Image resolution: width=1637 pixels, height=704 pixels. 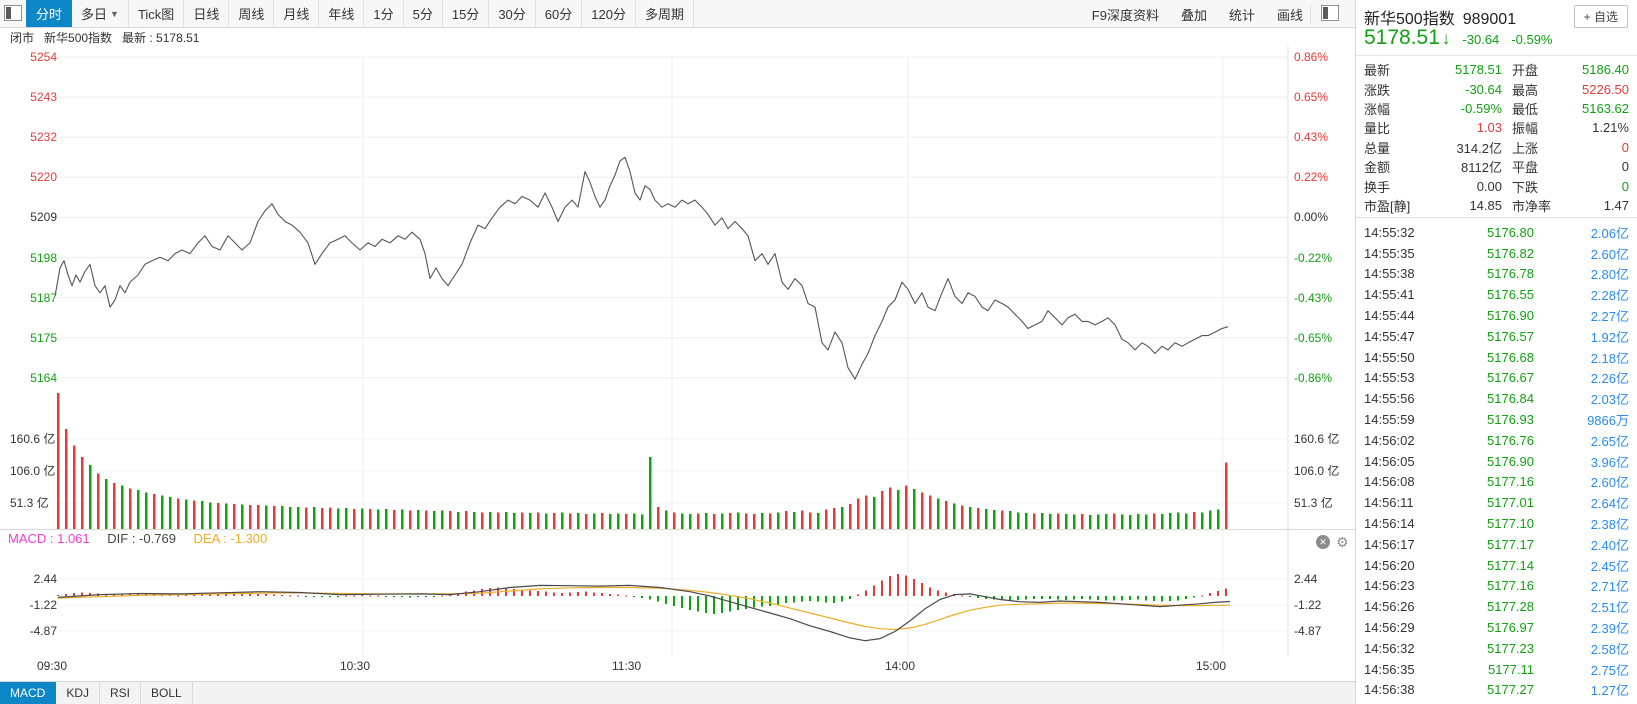 What do you see at coordinates (1609, 670) in the screenshot?
I see `tick-amount: 2.75亿` at bounding box center [1609, 670].